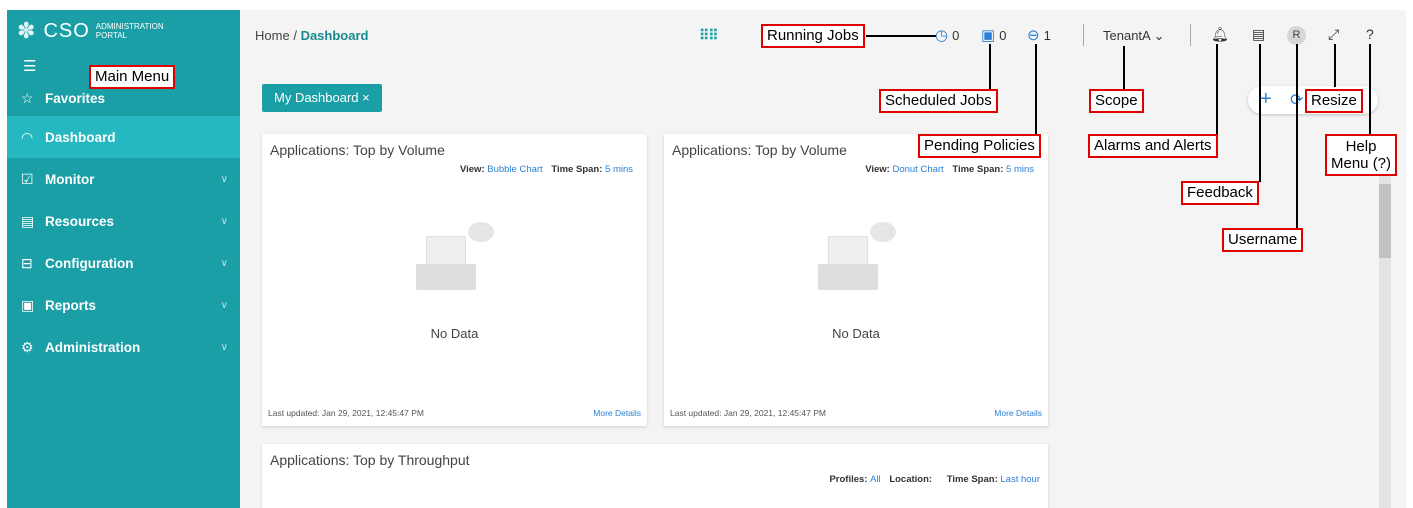 Image resolution: width=1413 pixels, height=508 pixels. What do you see at coordinates (1266, 99) in the screenshot?
I see `add-widget-icon: +` at bounding box center [1266, 99].